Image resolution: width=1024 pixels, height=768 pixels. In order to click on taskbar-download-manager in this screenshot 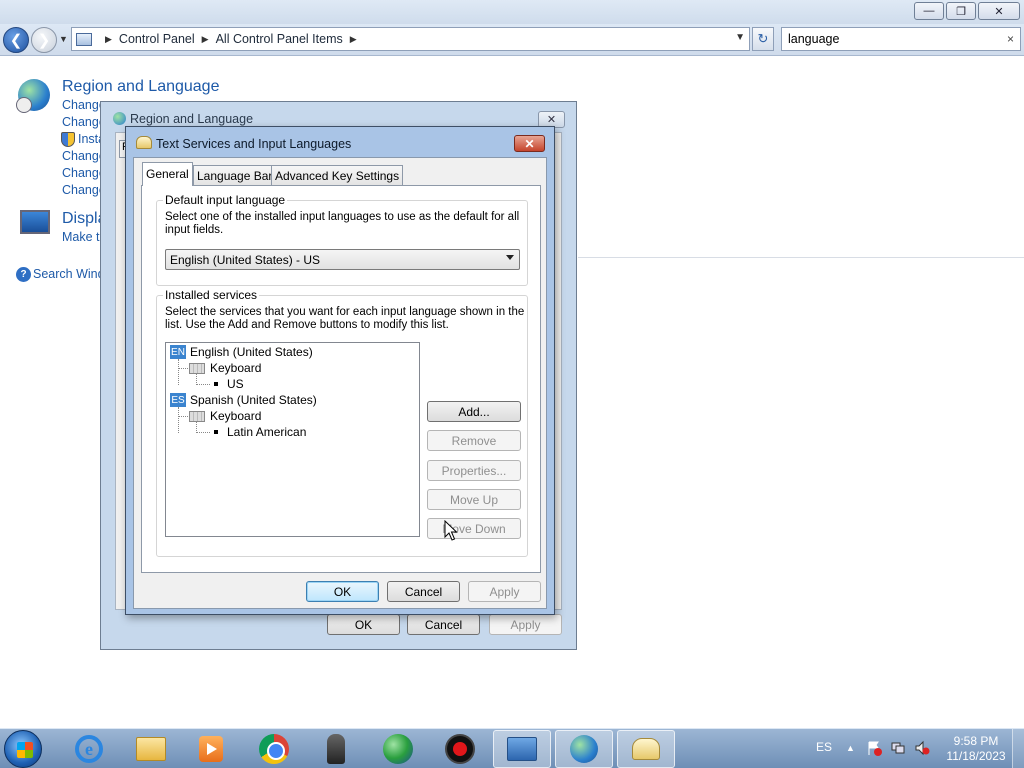, I will do `click(398, 749)`.